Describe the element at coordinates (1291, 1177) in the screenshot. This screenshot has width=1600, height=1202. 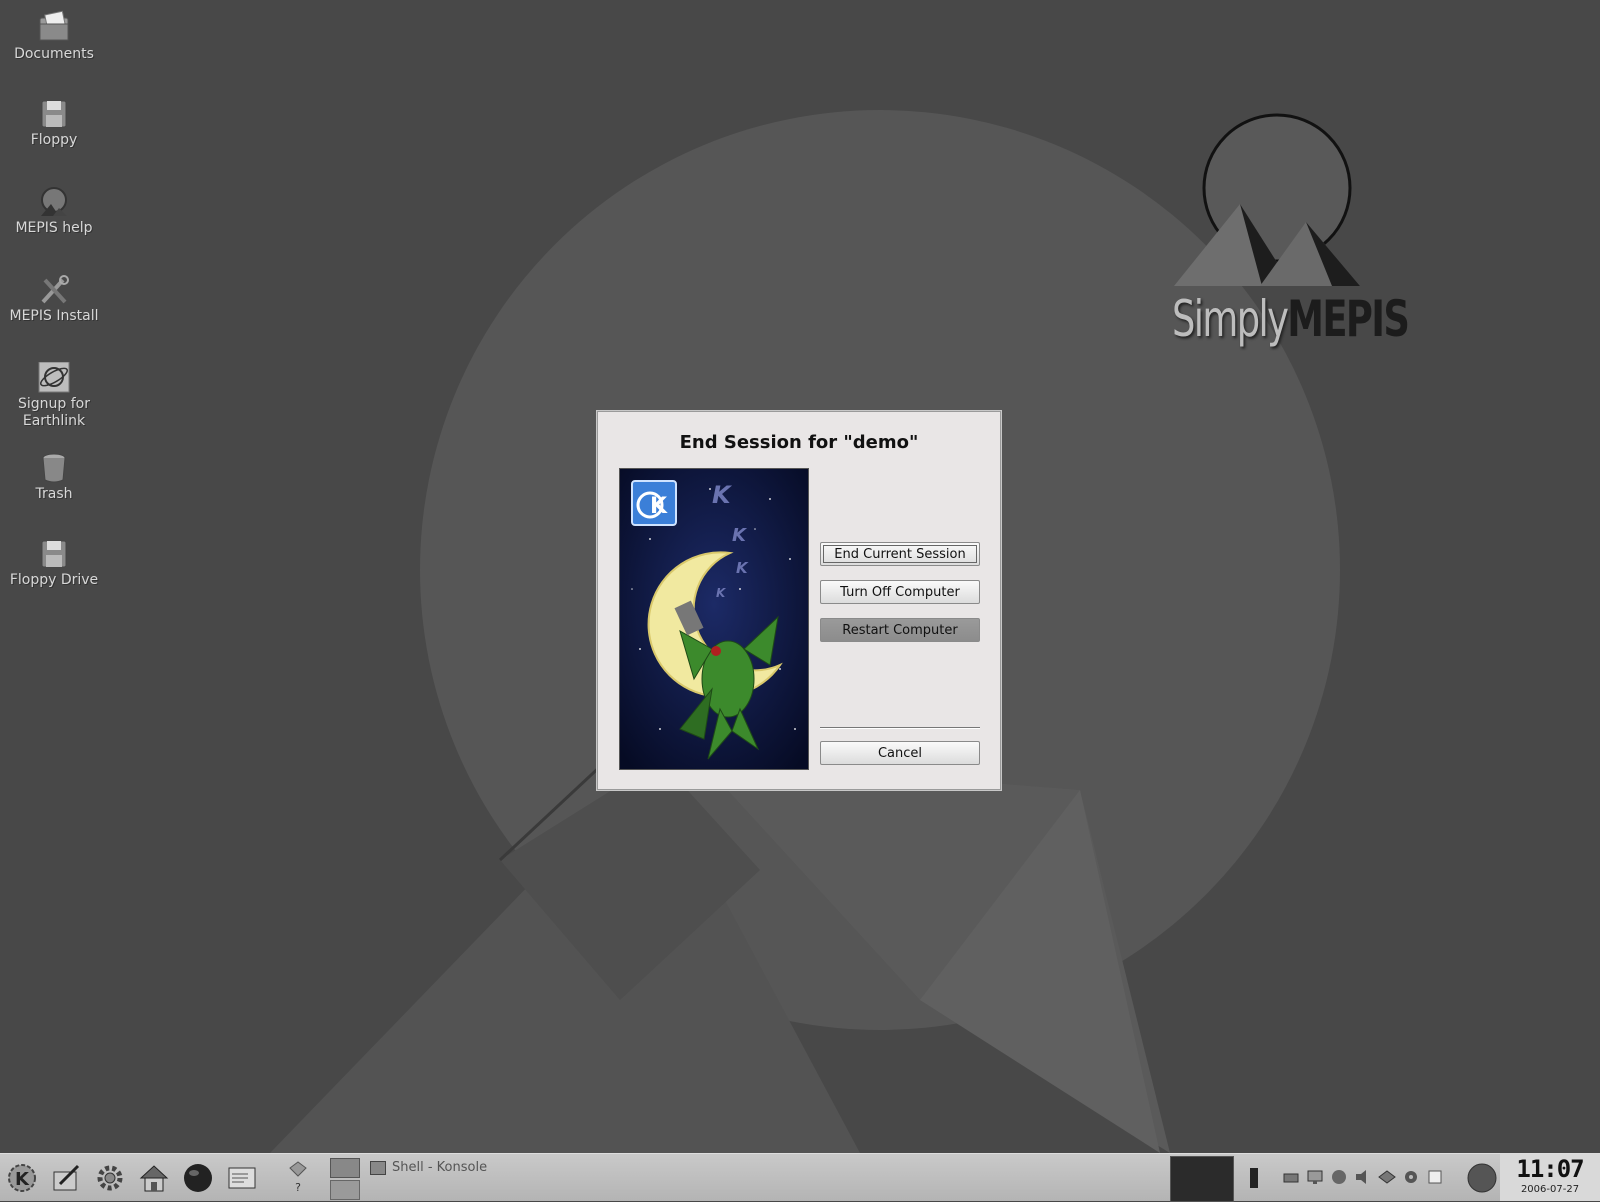
I see `network-icon` at that location.